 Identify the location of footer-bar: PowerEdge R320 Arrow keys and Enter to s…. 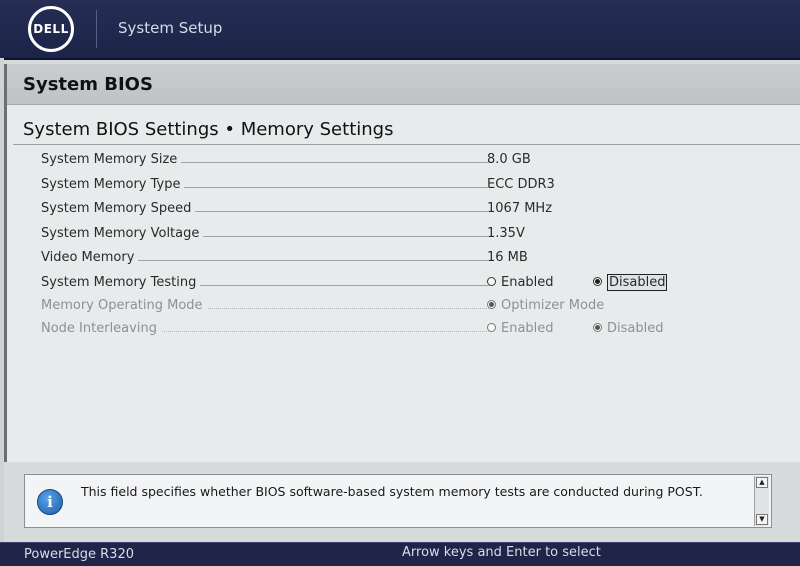
(400, 554).